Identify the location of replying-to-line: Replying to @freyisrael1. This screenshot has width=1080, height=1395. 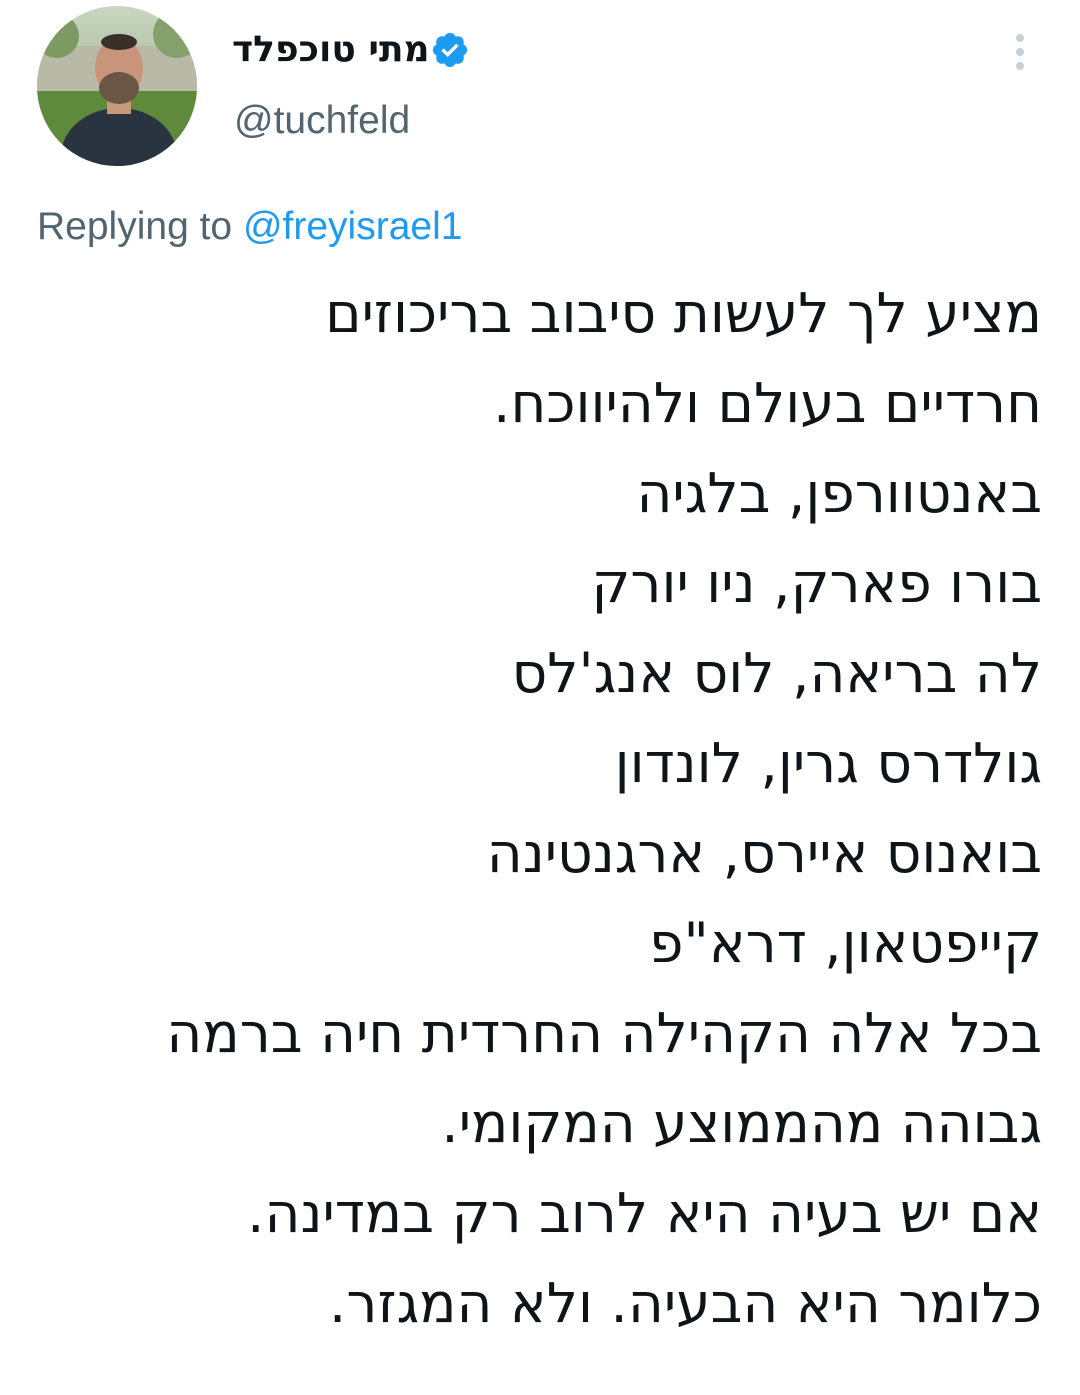
(249, 227).